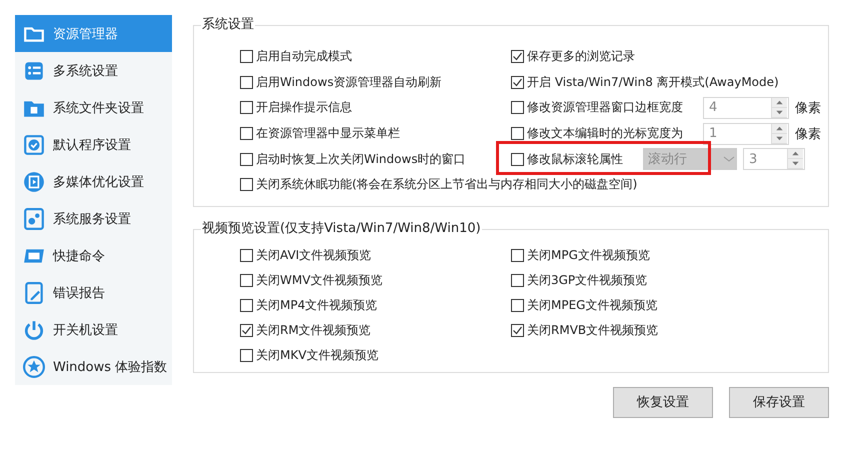  What do you see at coordinates (93, 107) in the screenshot?
I see `sidebar-item: 系统文件夹设置` at bounding box center [93, 107].